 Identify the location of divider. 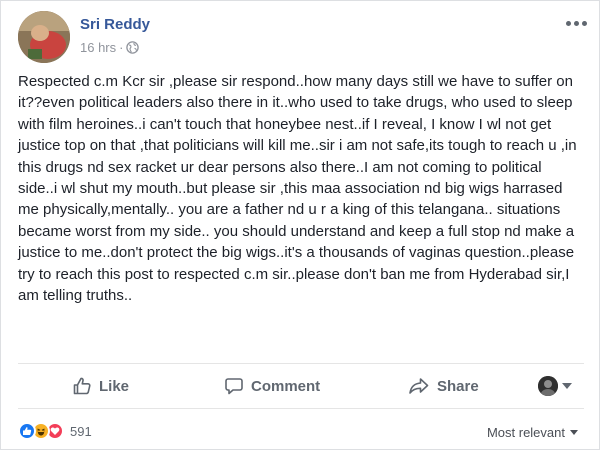
(301, 408).